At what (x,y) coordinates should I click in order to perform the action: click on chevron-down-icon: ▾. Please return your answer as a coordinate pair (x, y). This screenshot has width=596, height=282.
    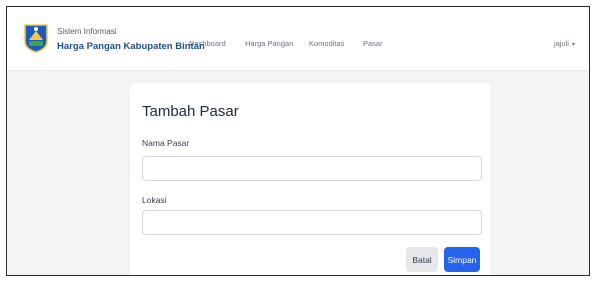
    Looking at the image, I should click on (573, 45).